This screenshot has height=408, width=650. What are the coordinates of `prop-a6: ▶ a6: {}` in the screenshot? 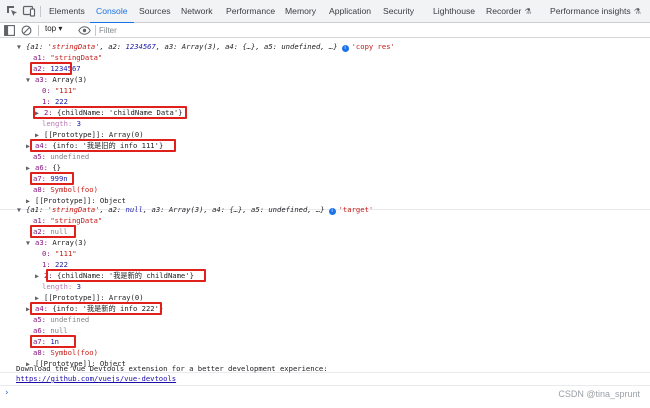 It's located at (43, 168).